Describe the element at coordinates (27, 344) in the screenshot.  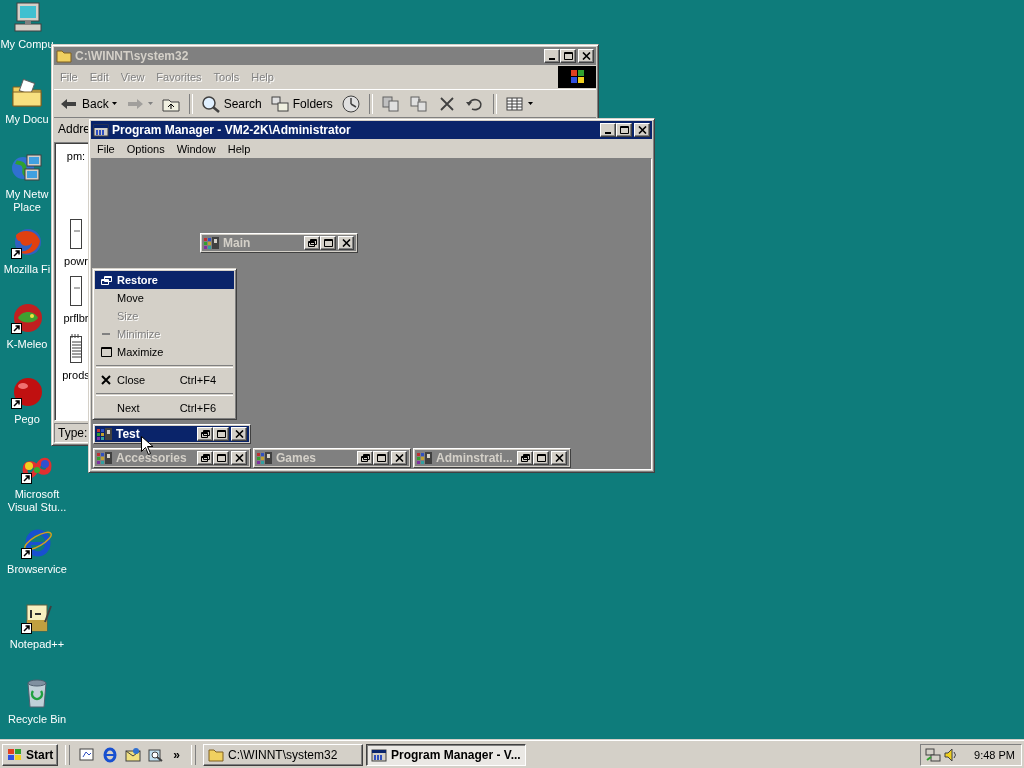
I see `desktop-icon-label: K-Meleo` at that location.